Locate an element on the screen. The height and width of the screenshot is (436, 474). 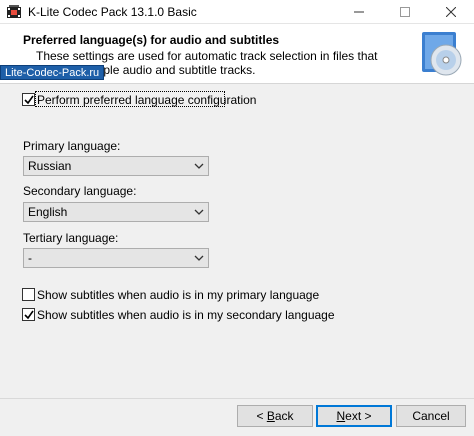
secondary-language-label: Secondary language: is located at coordinates (80, 191).